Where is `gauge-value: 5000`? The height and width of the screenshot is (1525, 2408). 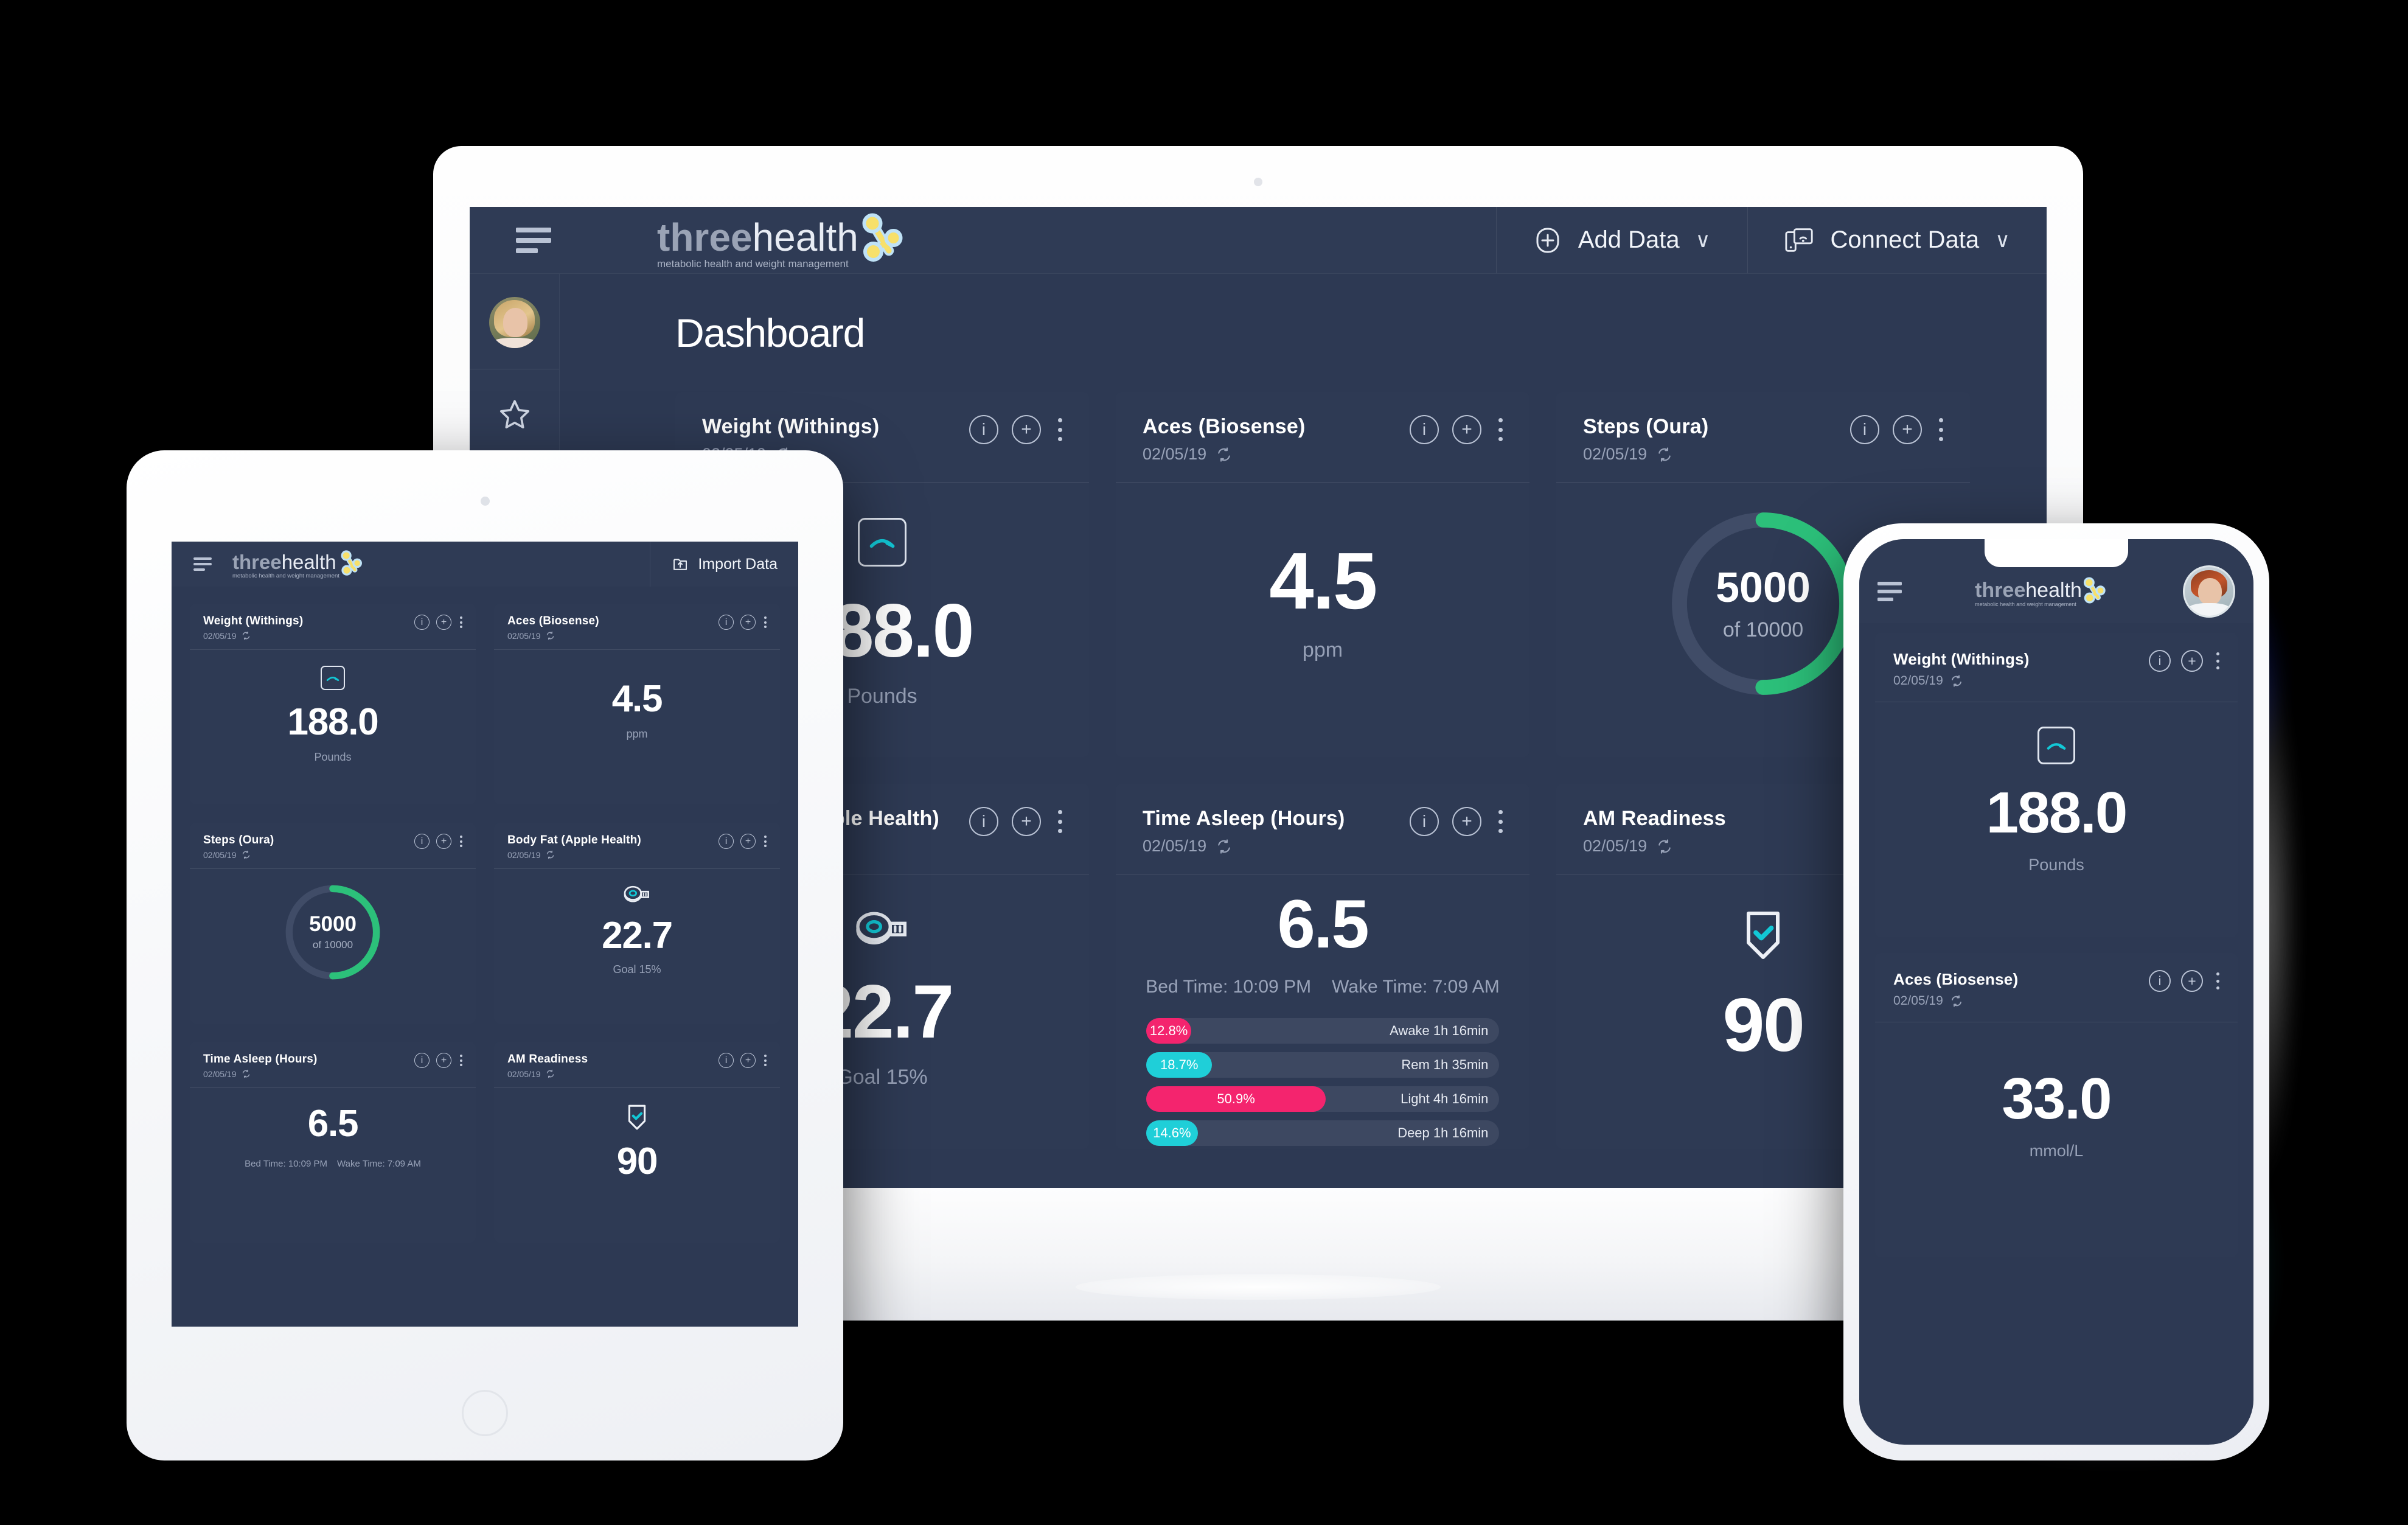 gauge-value: 5000 is located at coordinates (1763, 587).